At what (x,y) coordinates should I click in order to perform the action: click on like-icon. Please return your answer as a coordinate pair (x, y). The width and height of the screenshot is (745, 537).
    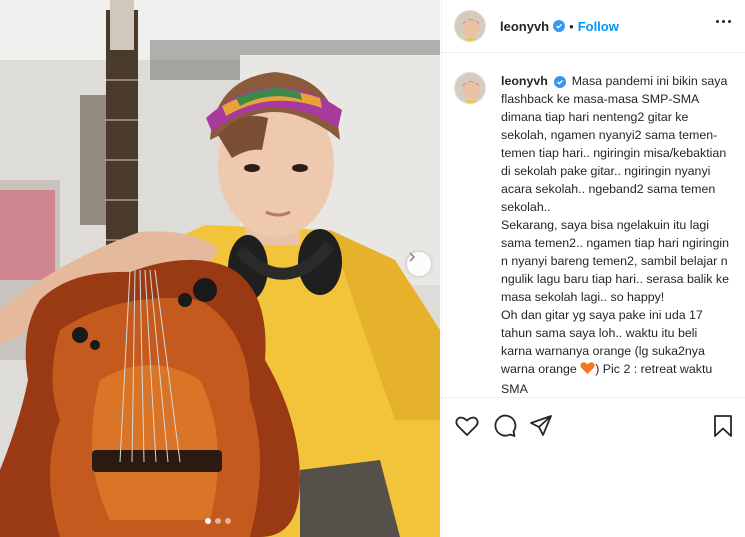
    Looking at the image, I should click on (467, 426).